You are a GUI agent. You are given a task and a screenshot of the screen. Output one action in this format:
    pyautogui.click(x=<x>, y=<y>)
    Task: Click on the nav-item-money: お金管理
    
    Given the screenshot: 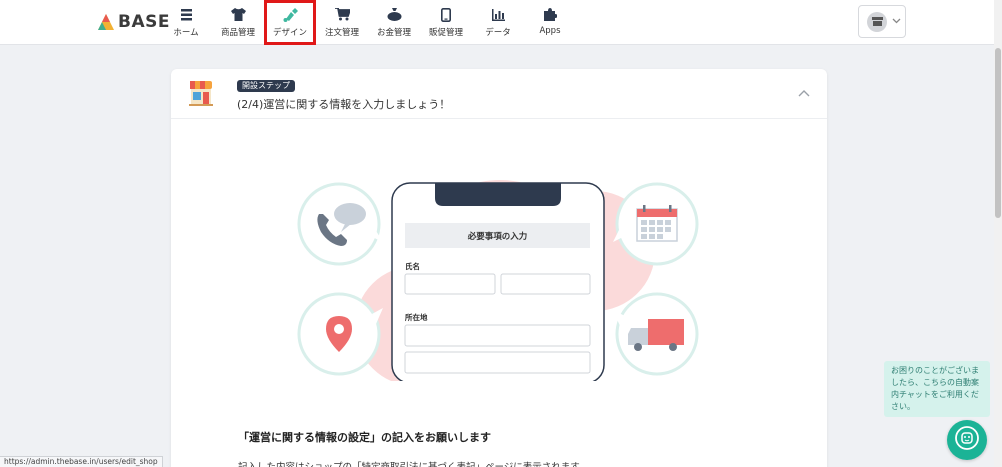 What is the action you would take?
    pyautogui.click(x=394, y=22)
    